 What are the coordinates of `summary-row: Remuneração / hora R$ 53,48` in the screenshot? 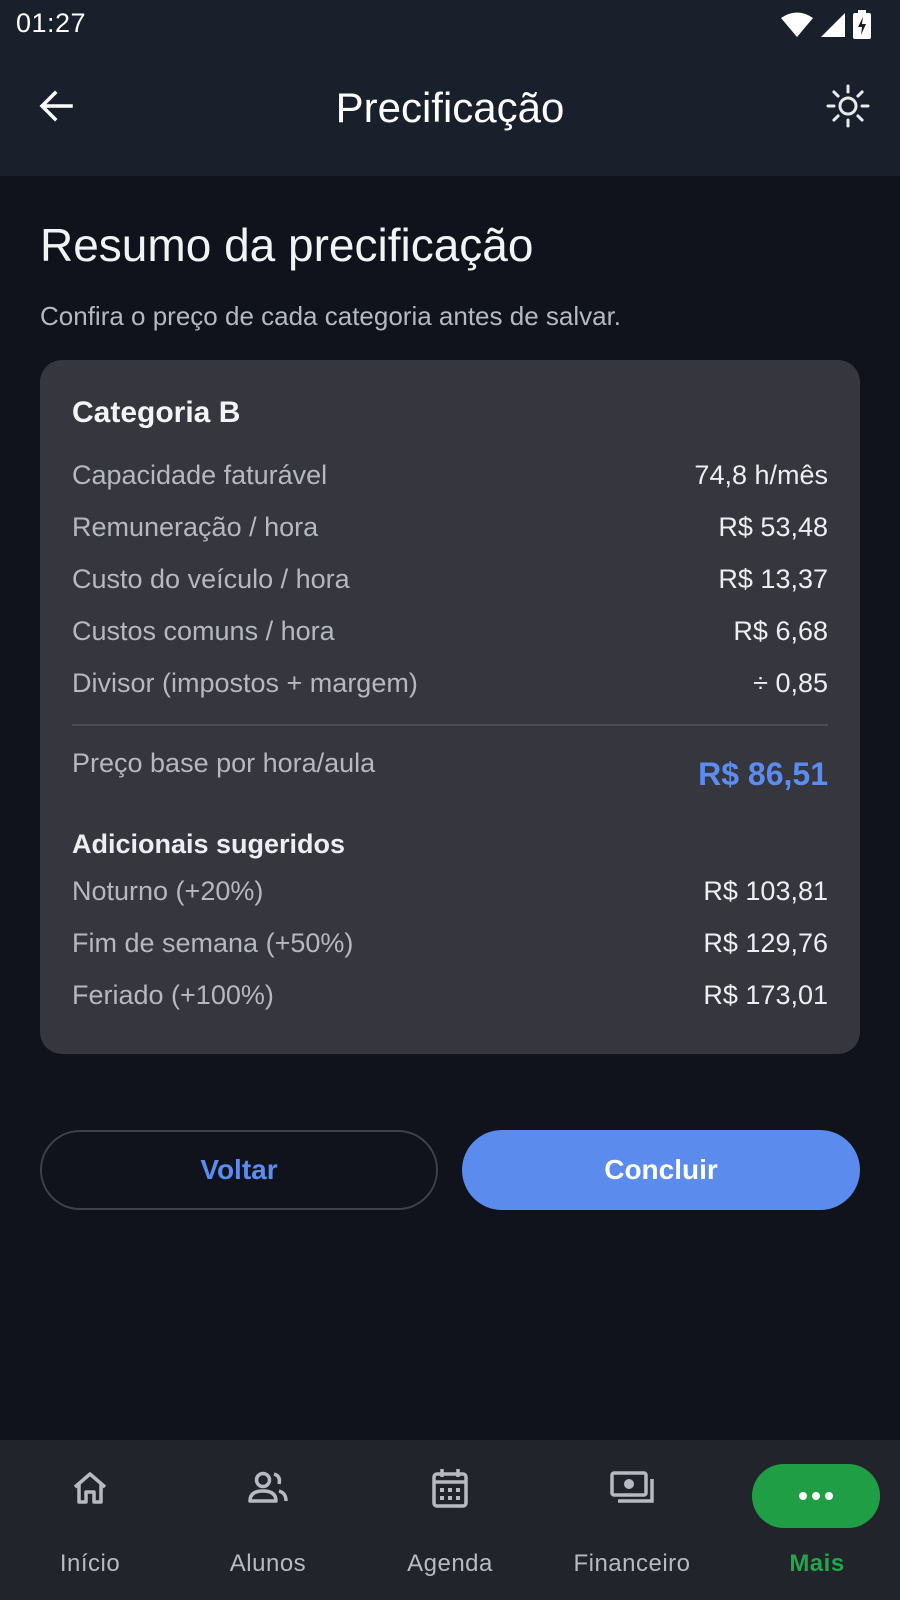 It's located at (450, 528).